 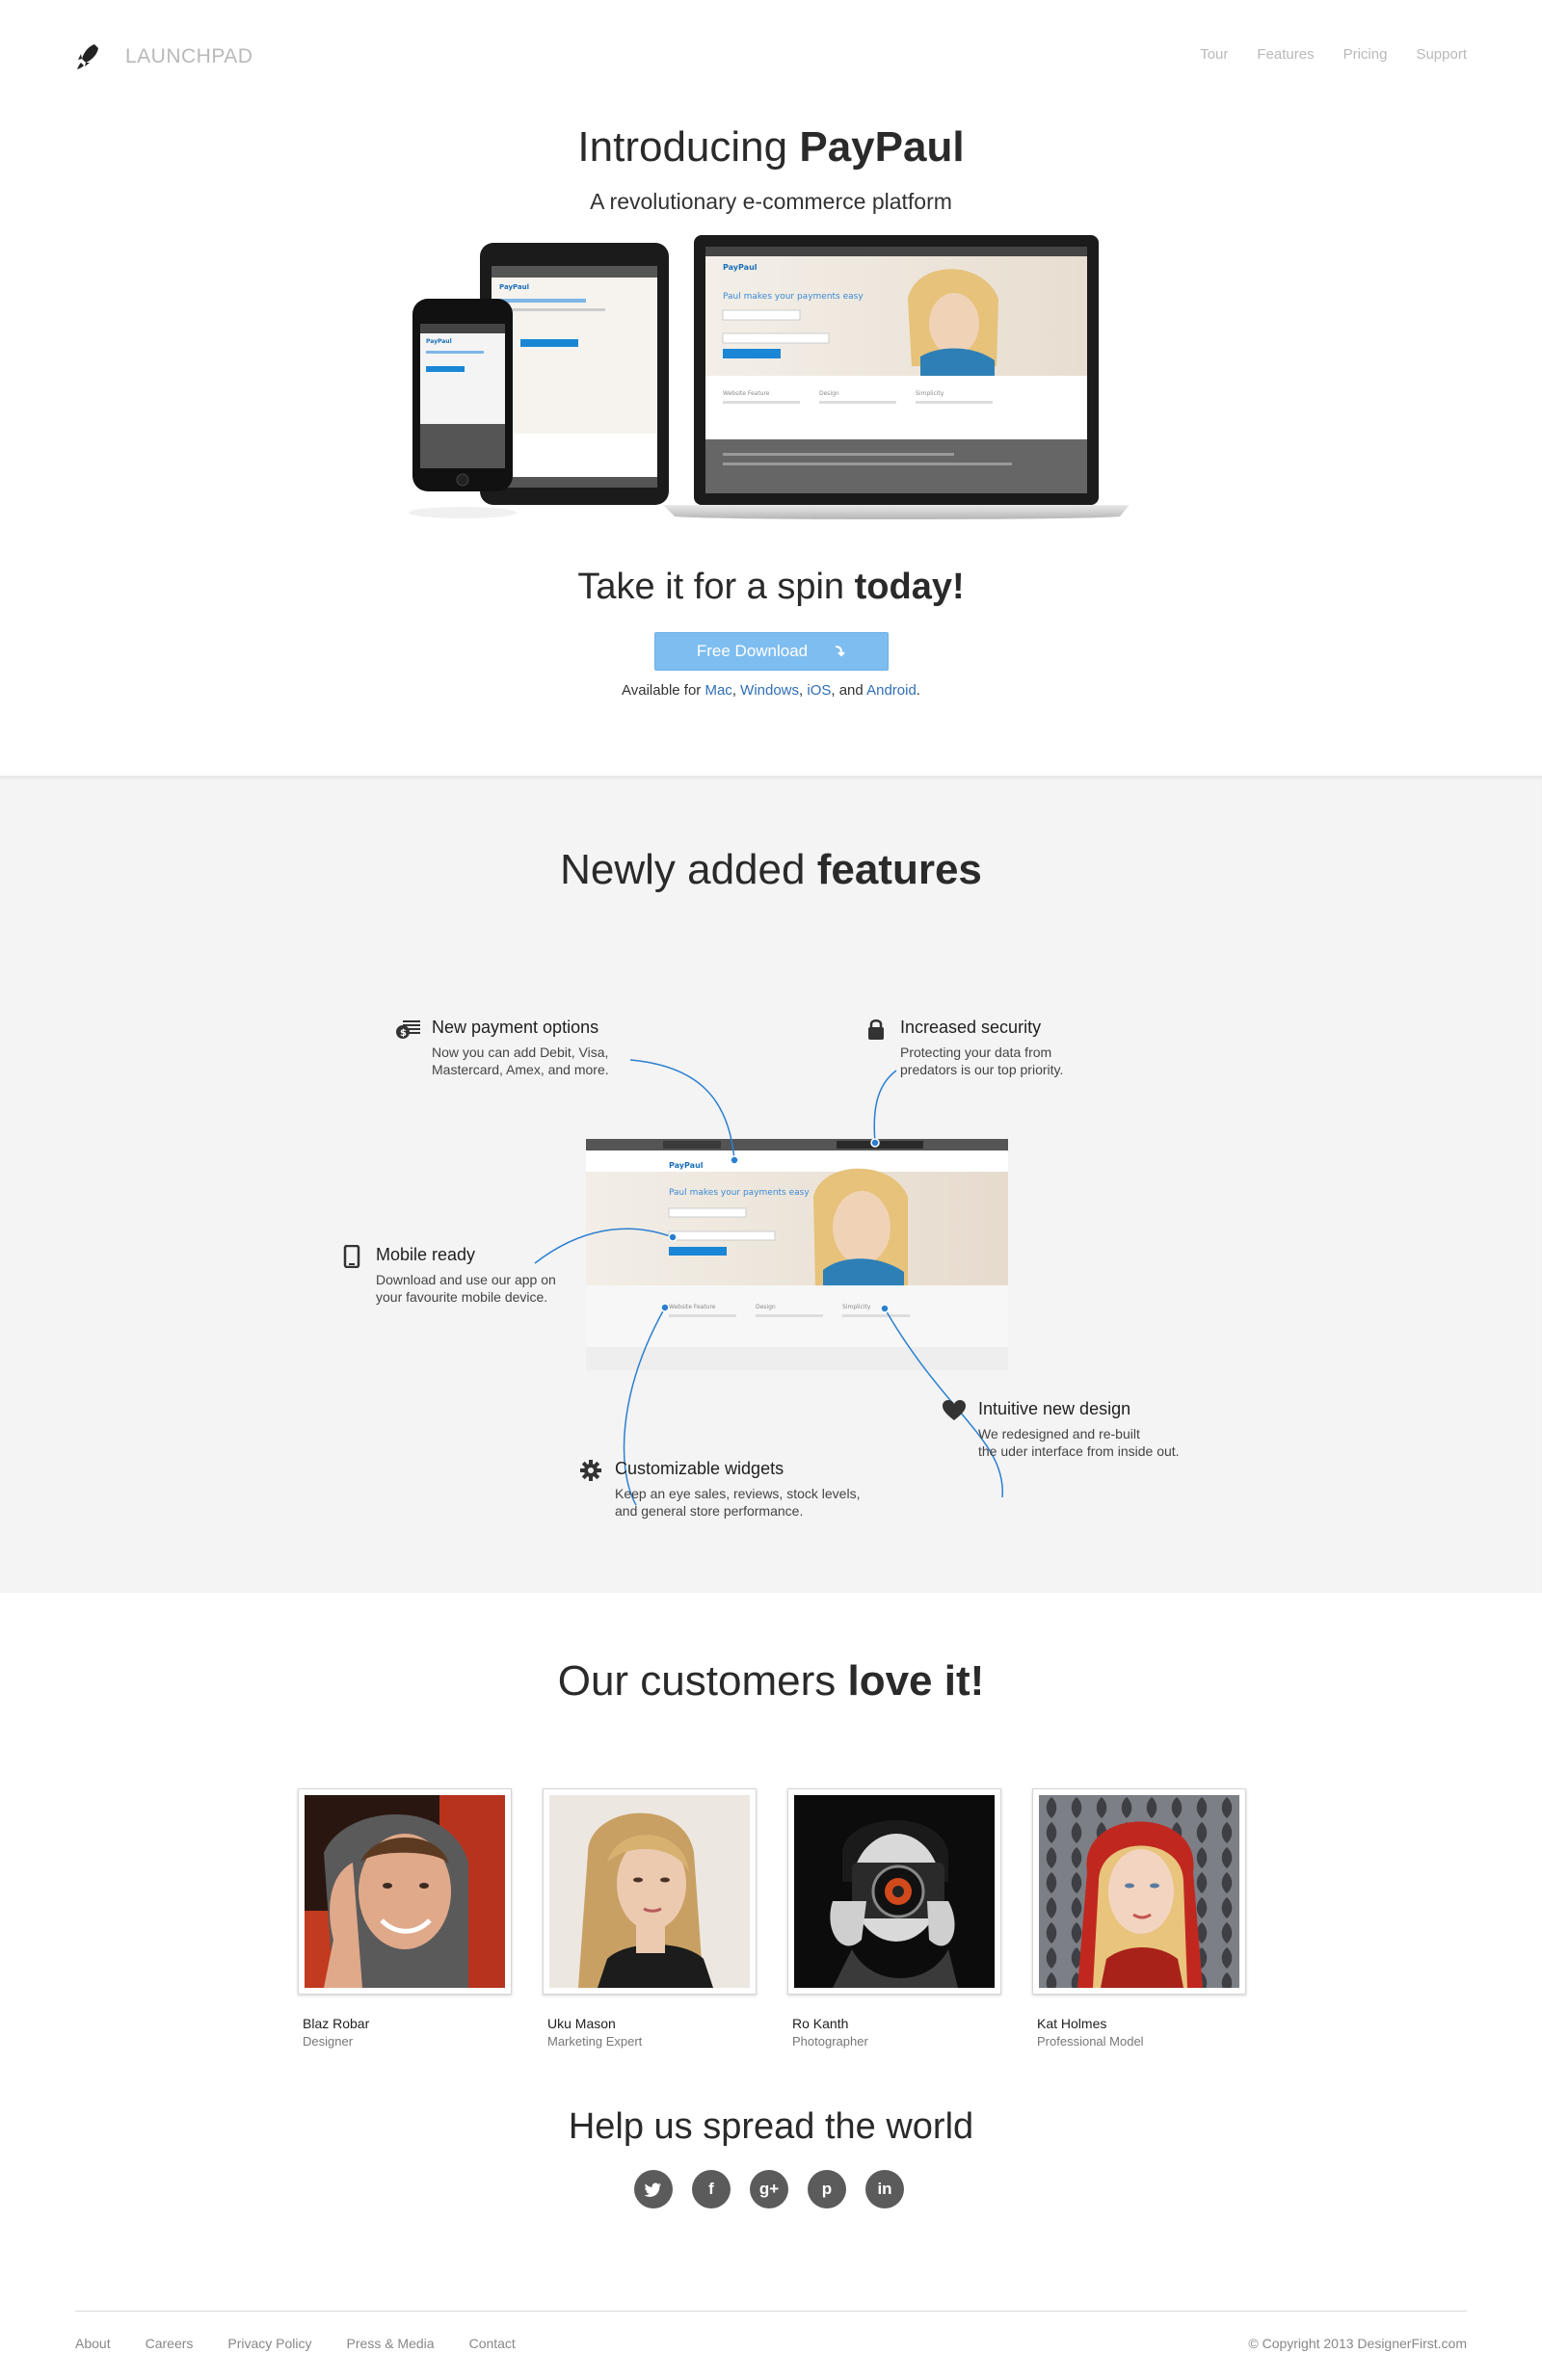 I want to click on main-nav: Tour Features Pricing Support, so click(x=1334, y=54).